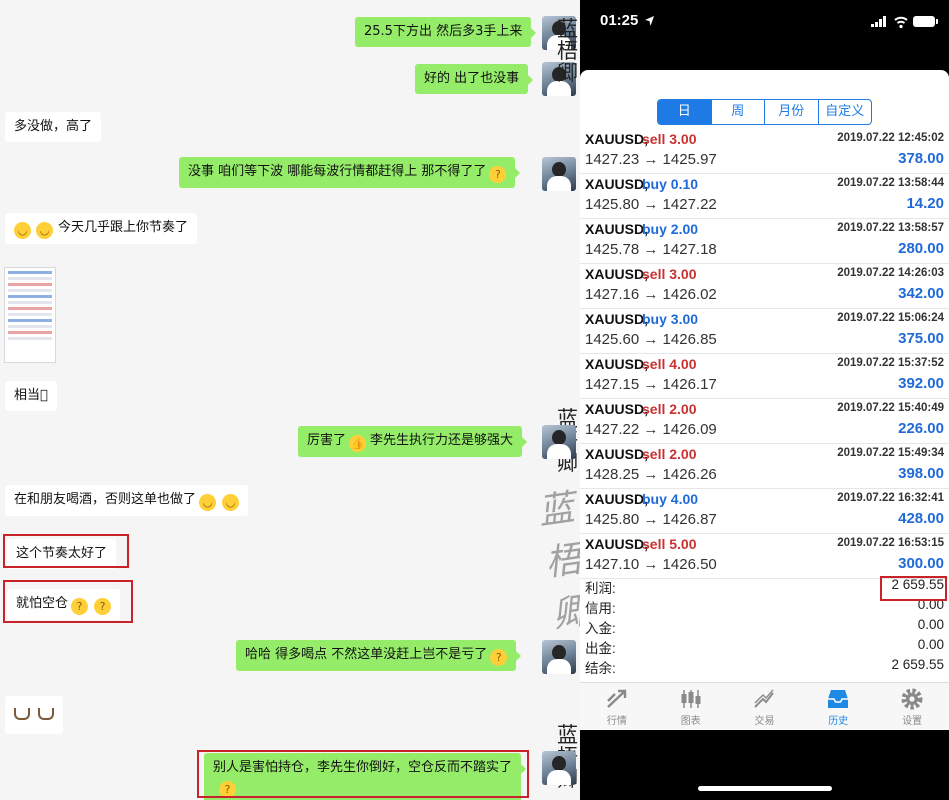 The width and height of the screenshot is (949, 800). Describe the element at coordinates (921, 158) in the screenshot. I see `trade-profit: 378.00` at that location.